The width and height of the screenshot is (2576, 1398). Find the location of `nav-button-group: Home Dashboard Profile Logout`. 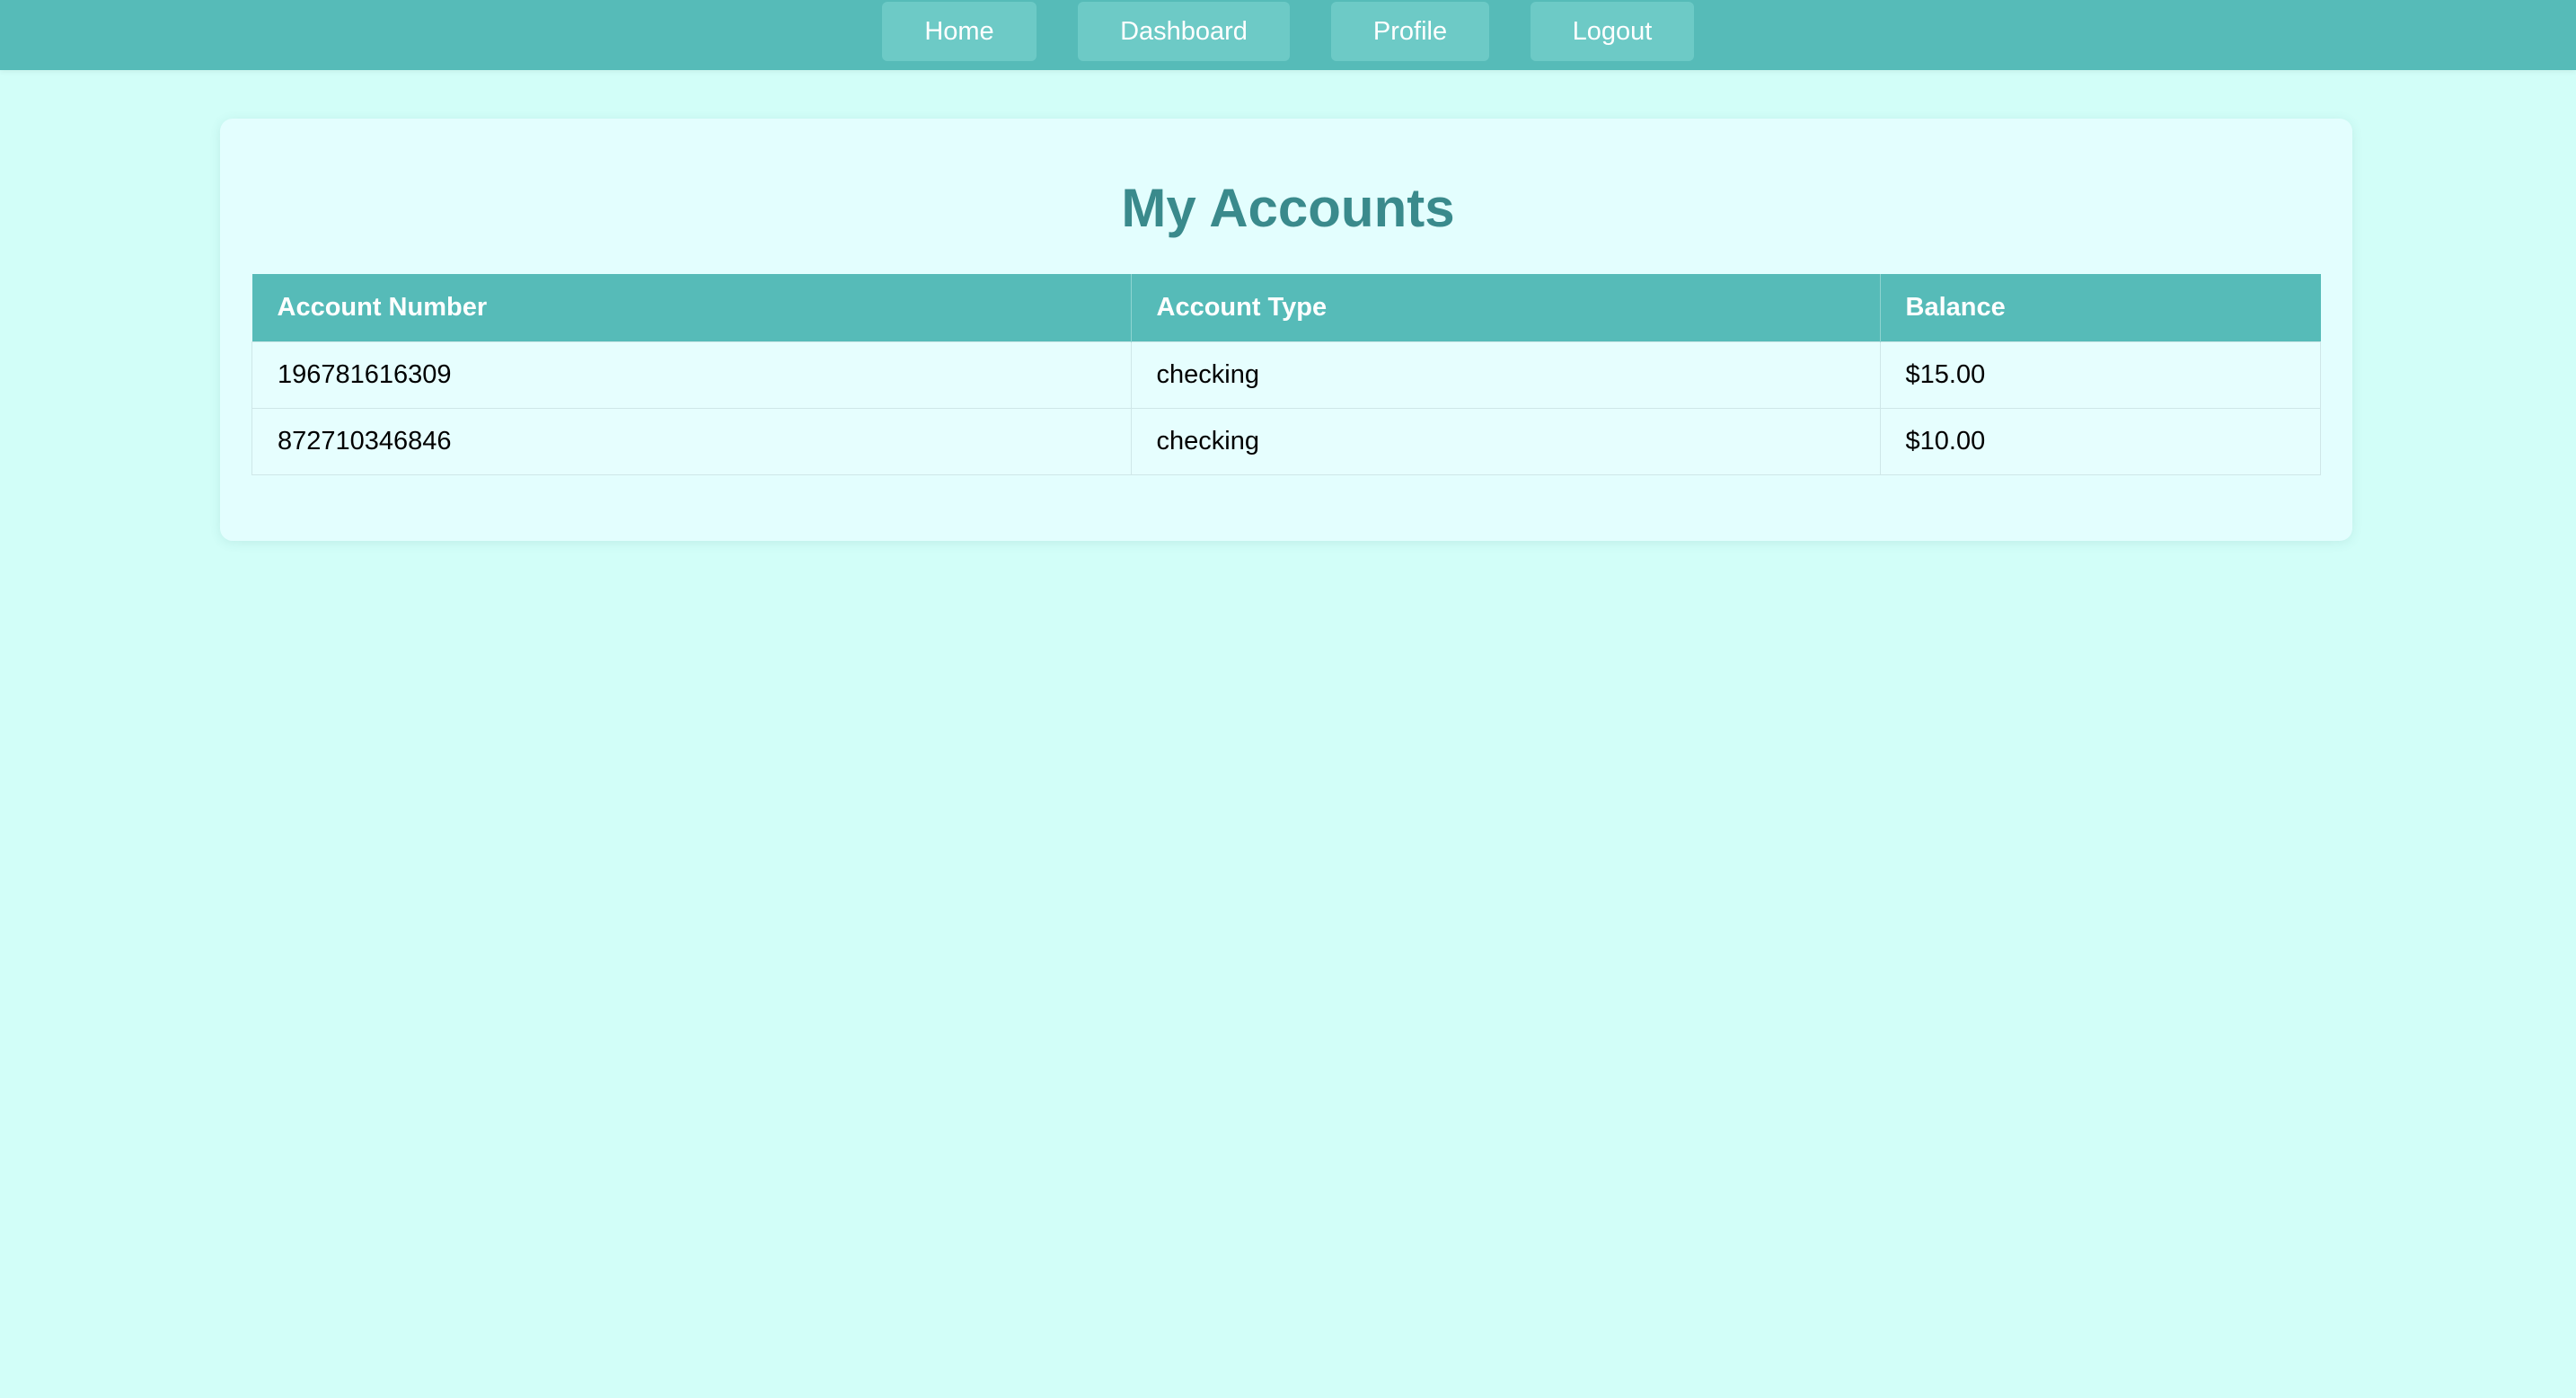

nav-button-group: Home Dashboard Profile Logout is located at coordinates (1288, 31).